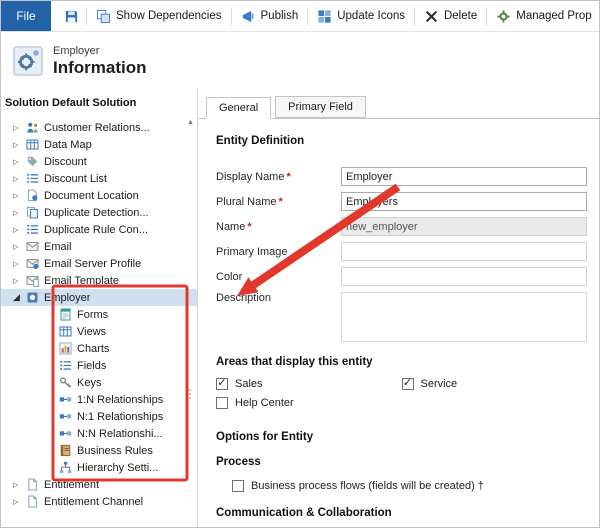  What do you see at coordinates (76, 50) in the screenshot?
I see `entity-name-subtitle: Employer` at bounding box center [76, 50].